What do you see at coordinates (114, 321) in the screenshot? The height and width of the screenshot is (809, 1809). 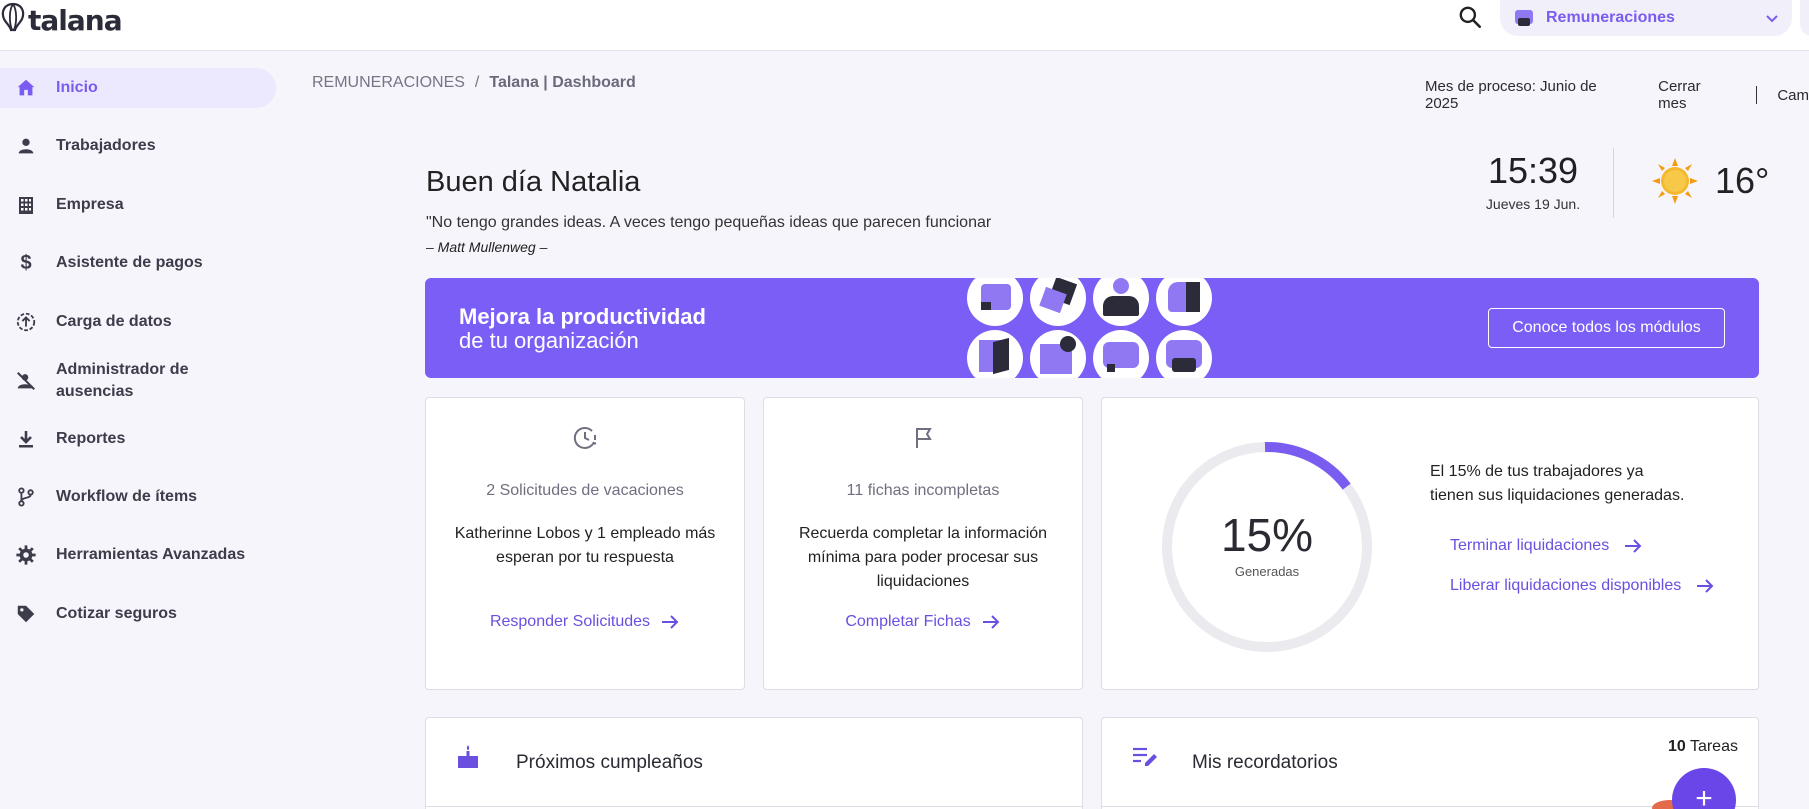 I see `sidebar-item-label: Carga de datos` at bounding box center [114, 321].